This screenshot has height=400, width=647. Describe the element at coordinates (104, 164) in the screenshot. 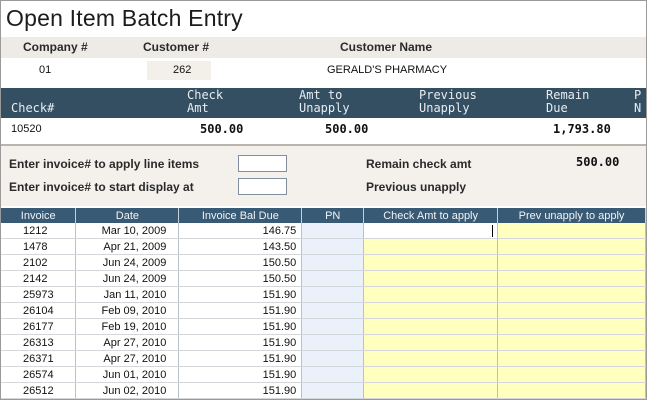

I see `apply-invoice-label: Enter invoice# to apply line items` at that location.